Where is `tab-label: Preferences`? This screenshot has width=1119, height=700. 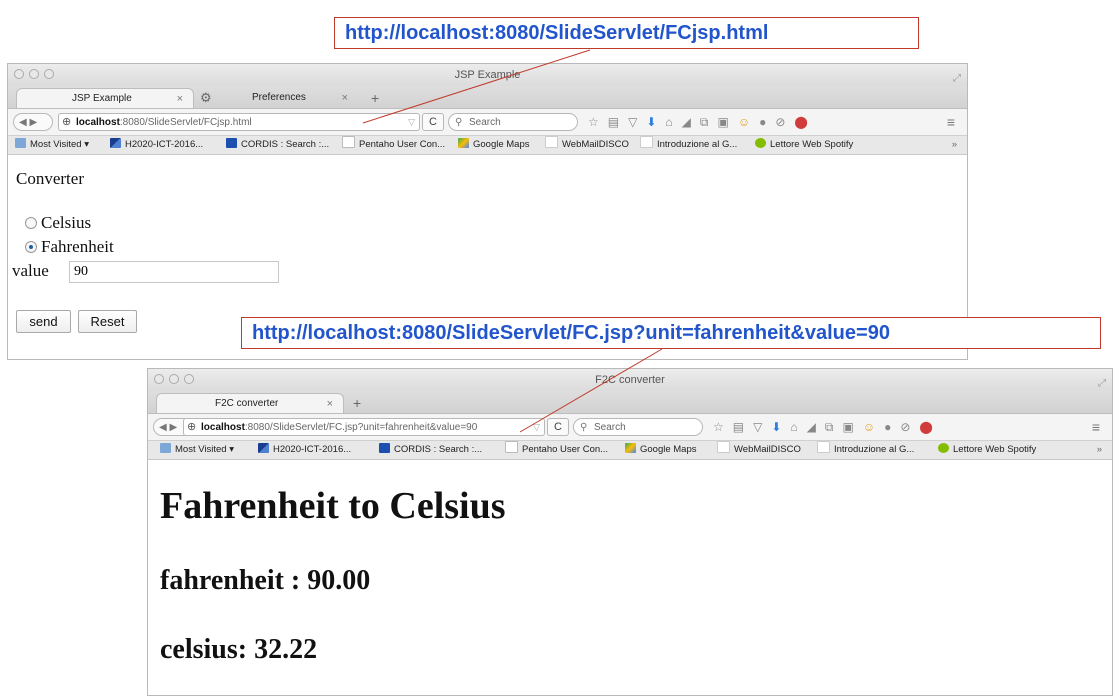 tab-label: Preferences is located at coordinates (279, 97).